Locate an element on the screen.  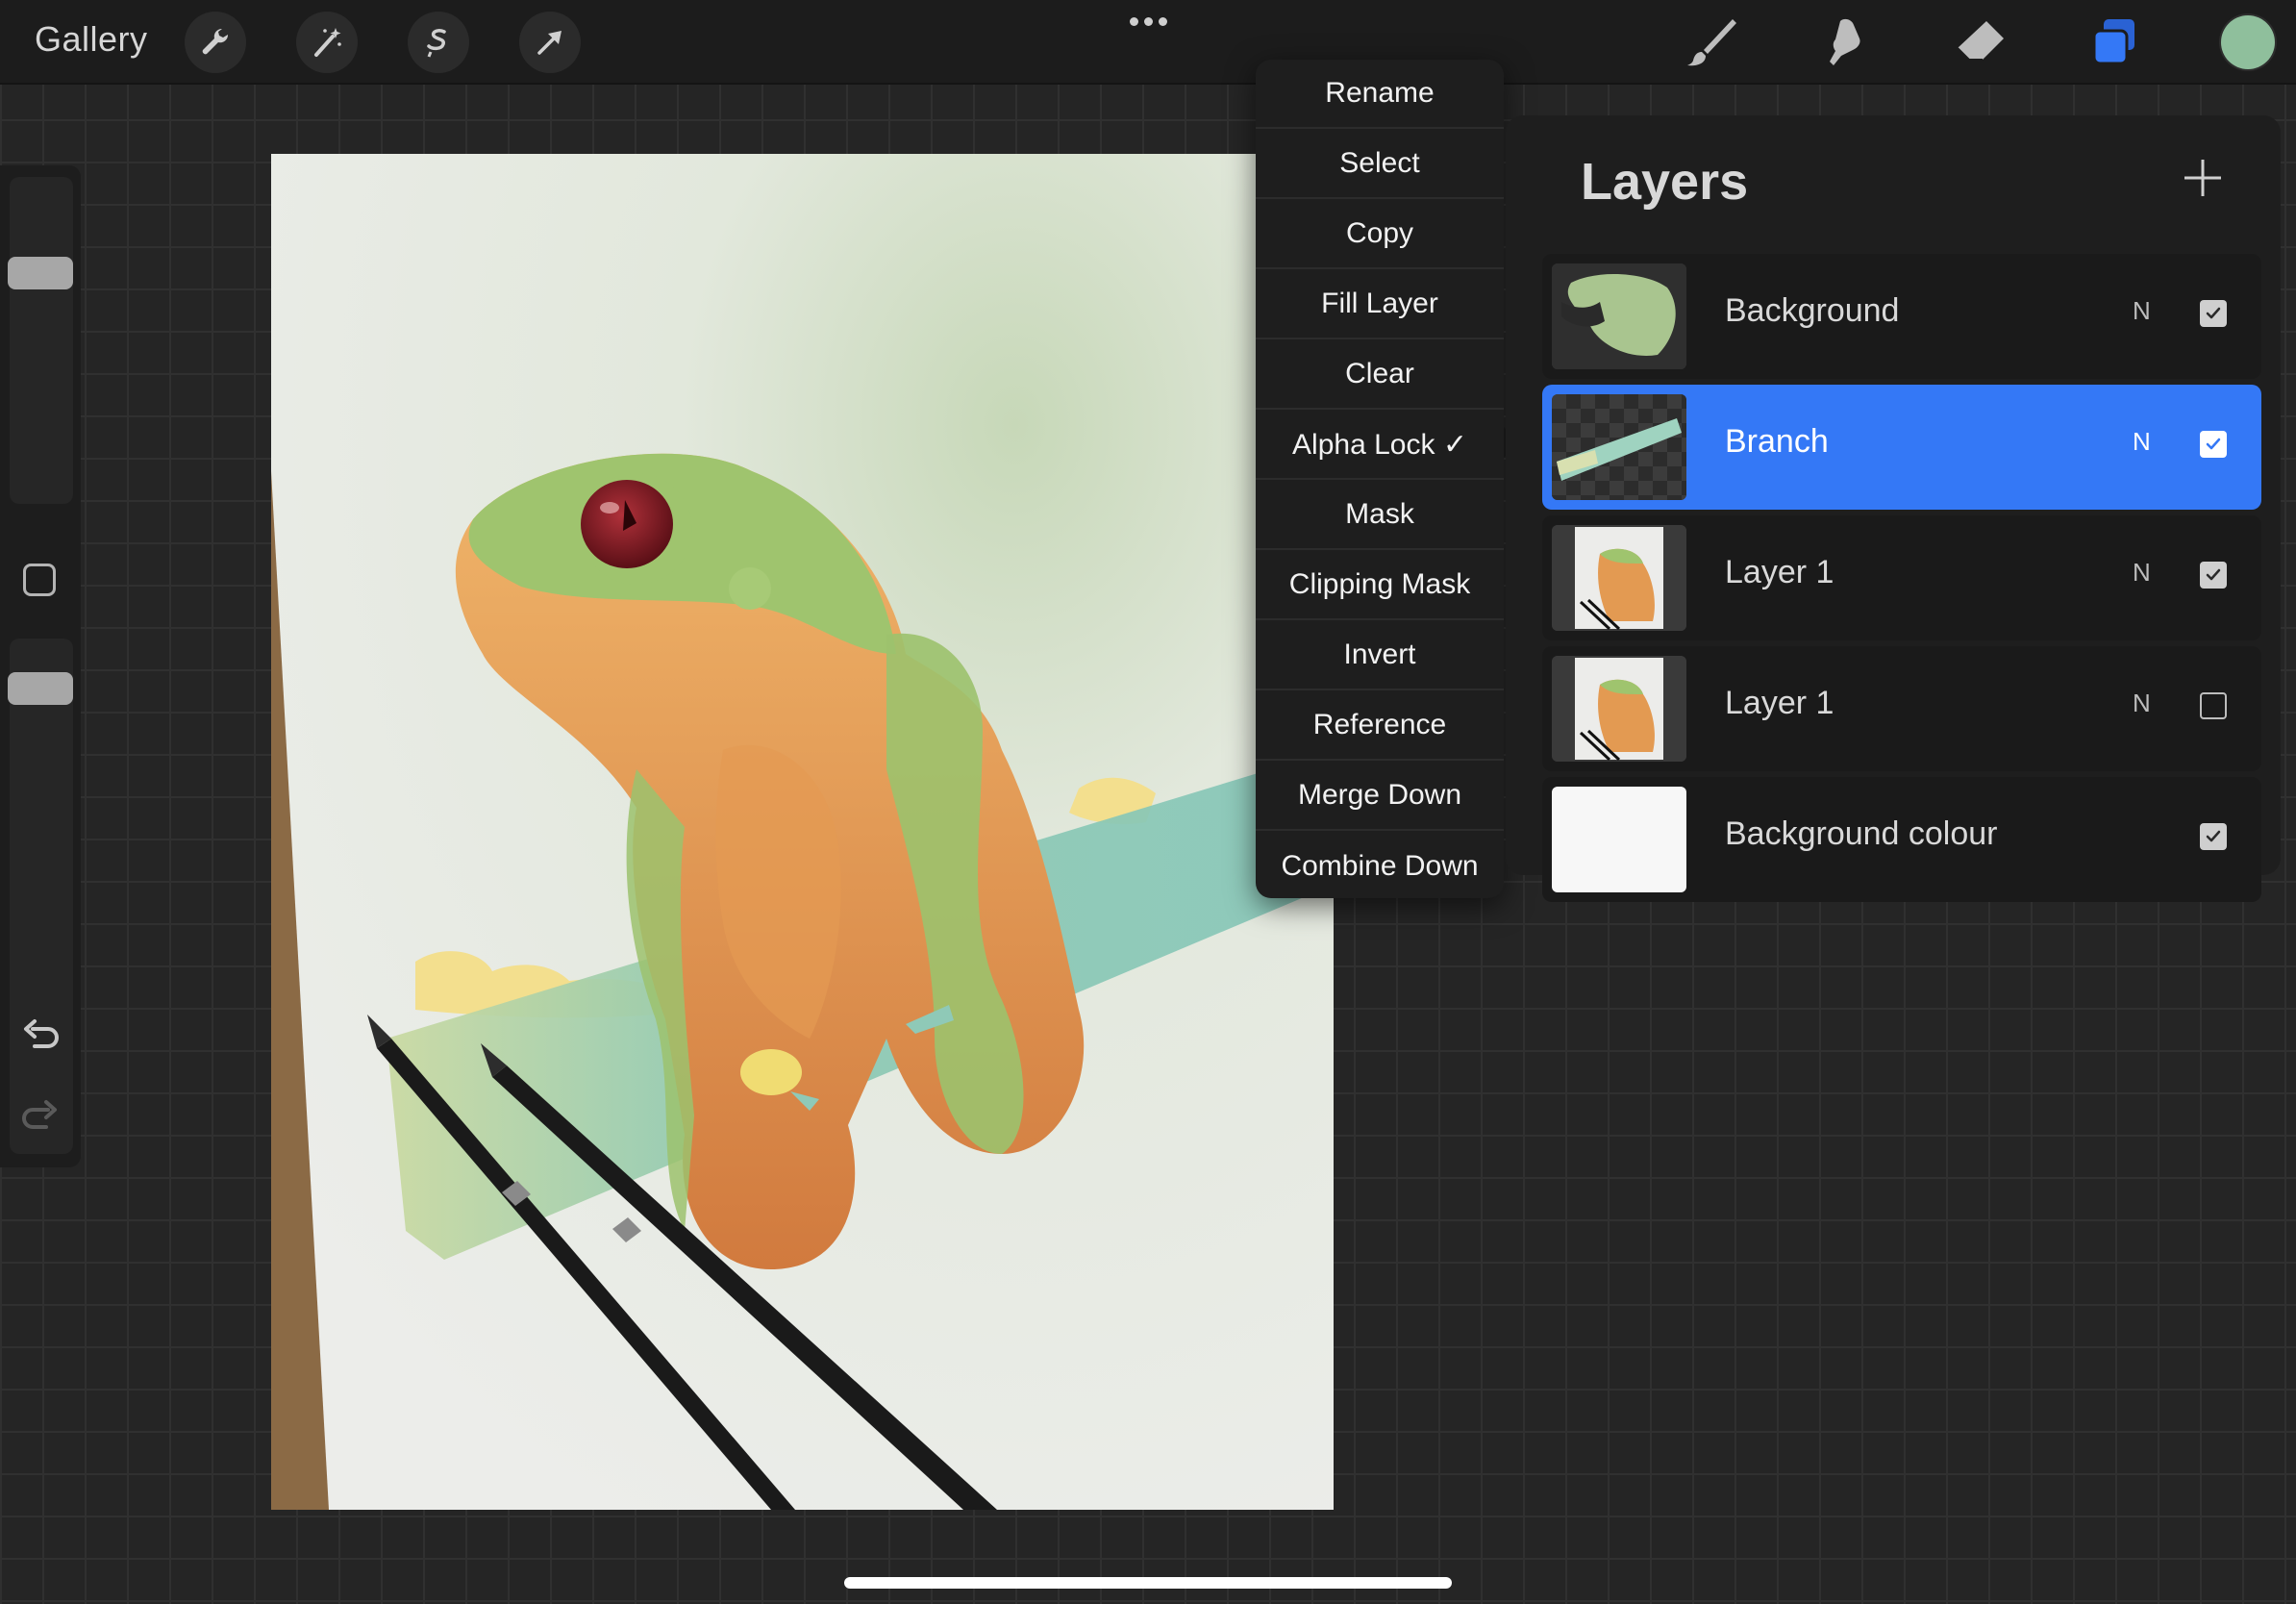
brush-icon is located at coordinates (1711, 42).